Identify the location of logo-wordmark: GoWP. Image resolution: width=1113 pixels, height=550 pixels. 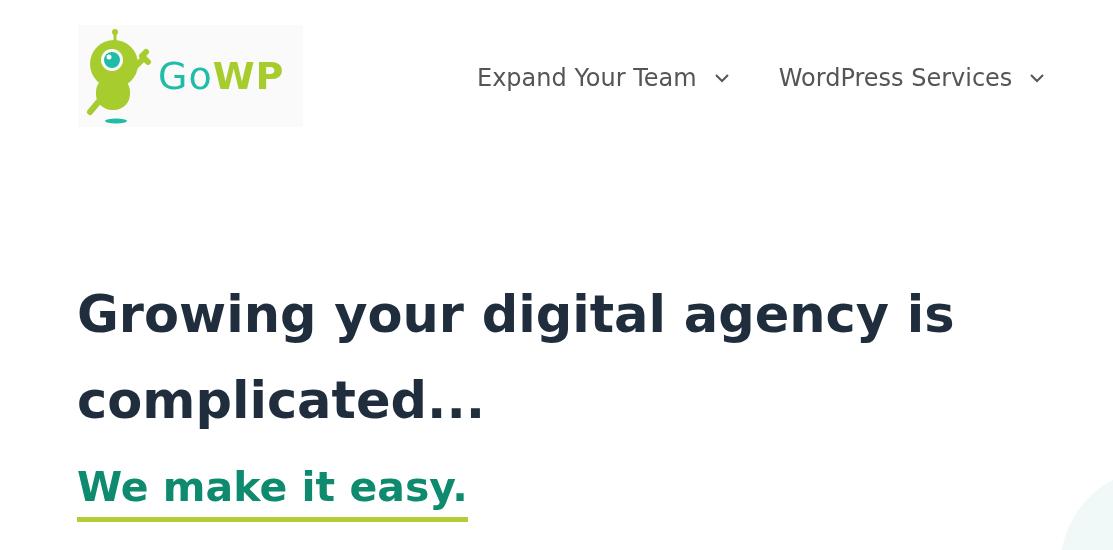
(221, 76).